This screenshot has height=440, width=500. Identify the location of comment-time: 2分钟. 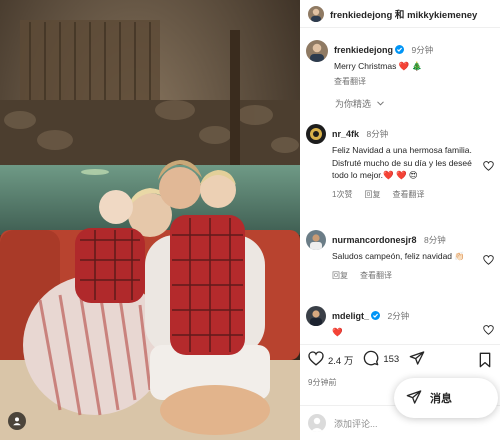
(398, 316).